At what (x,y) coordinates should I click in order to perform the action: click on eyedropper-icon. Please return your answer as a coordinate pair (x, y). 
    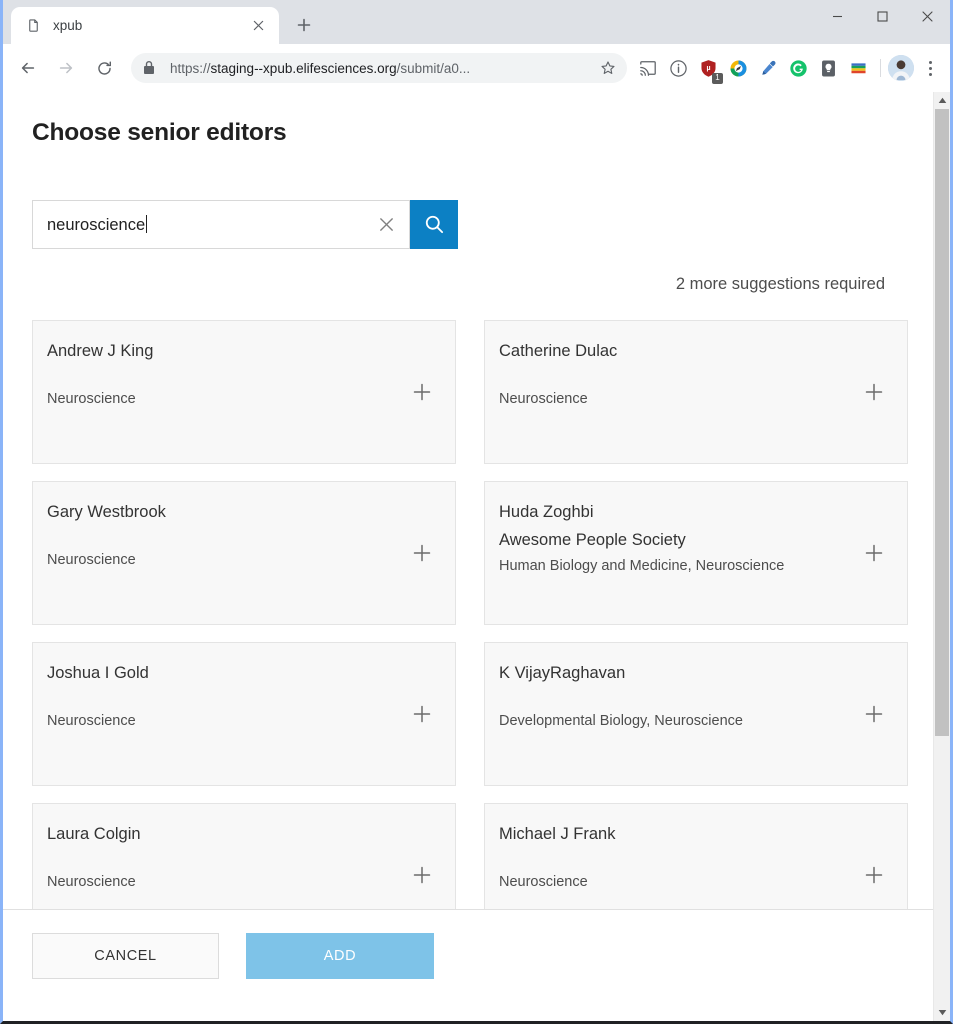
    Looking at the image, I should click on (768, 68).